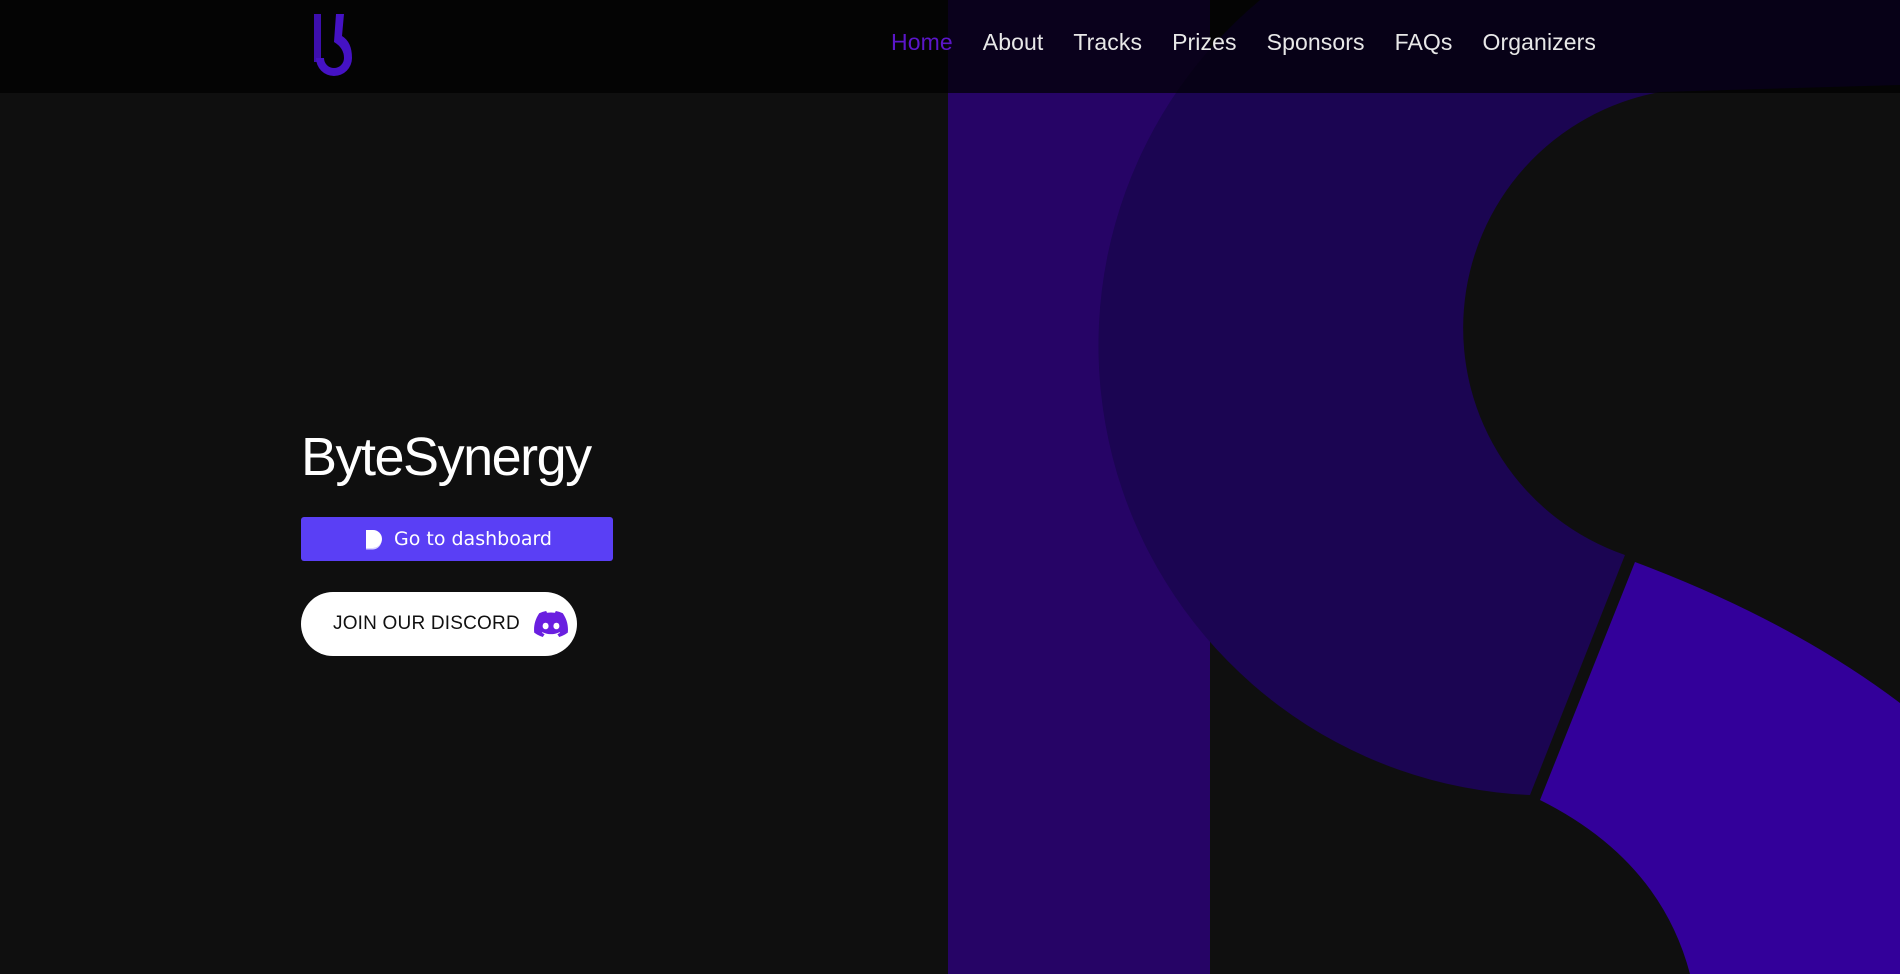 This screenshot has height=974, width=1900. I want to click on go-to-dashboard-label: Go to dashboard, so click(472, 539).